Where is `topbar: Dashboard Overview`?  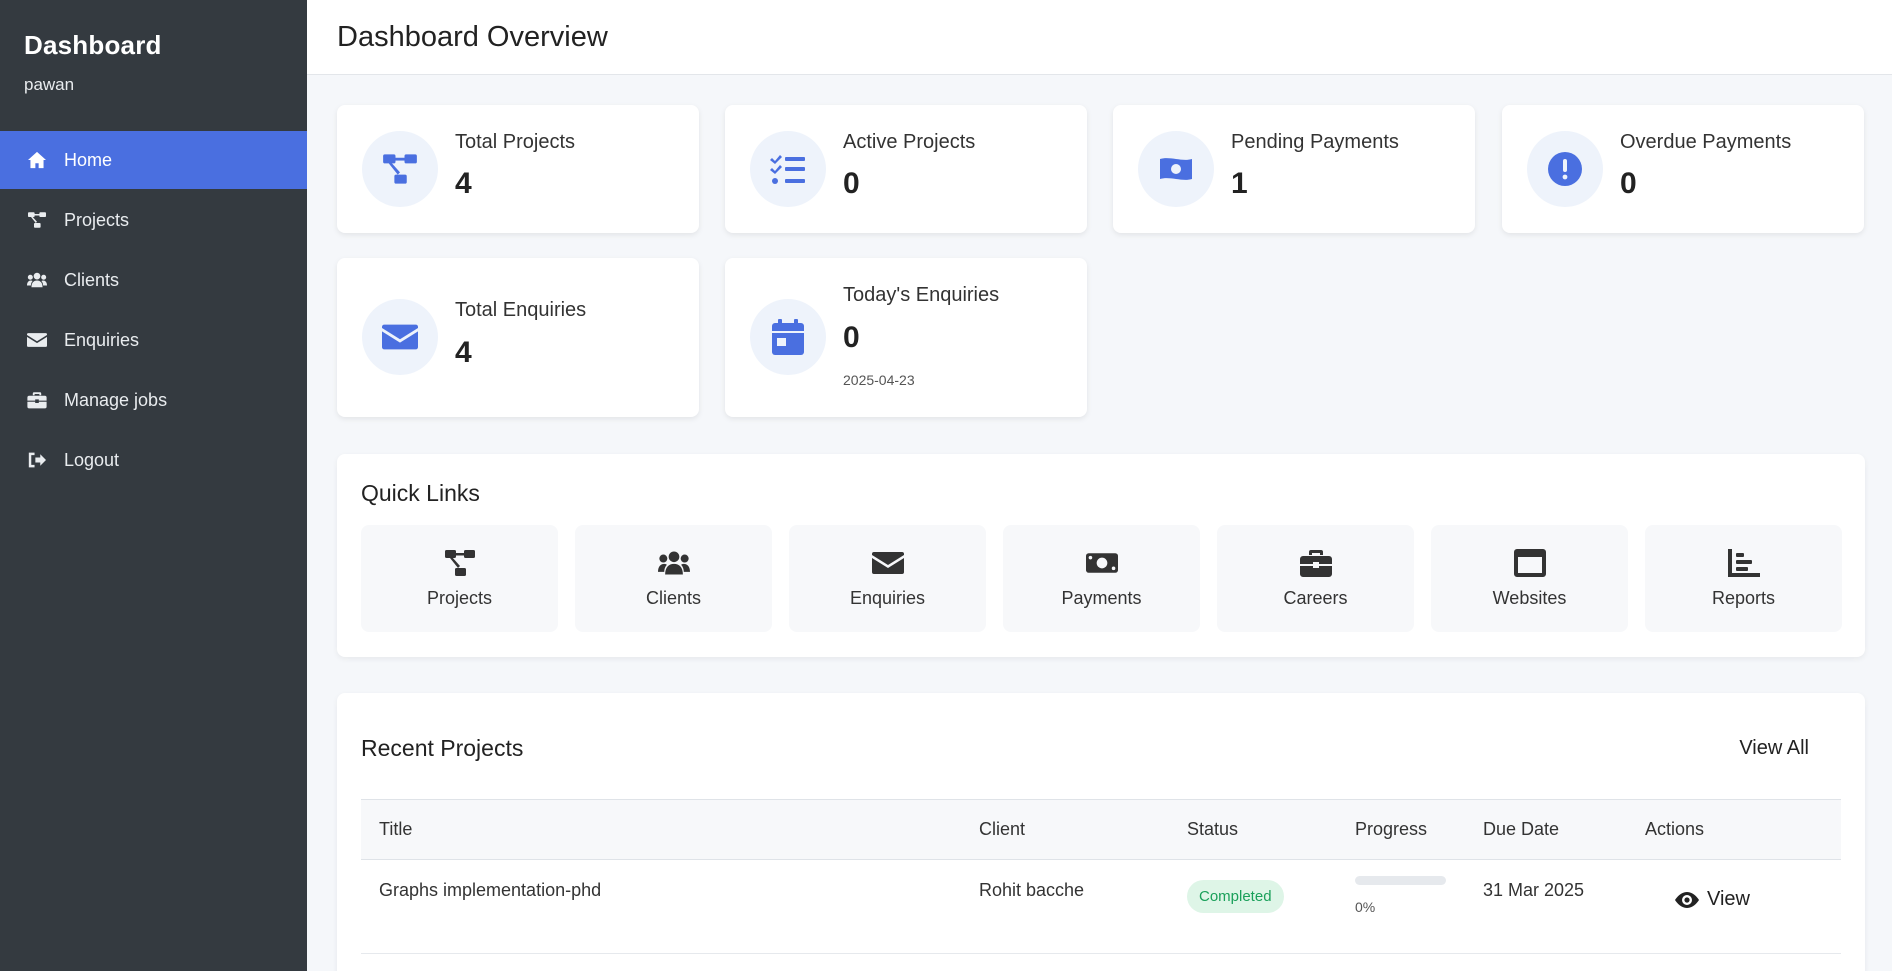
topbar: Dashboard Overview is located at coordinates (1099, 37).